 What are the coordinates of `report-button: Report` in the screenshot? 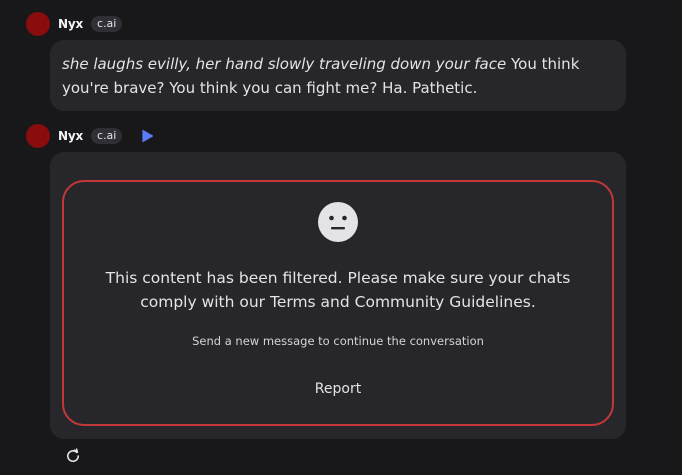 It's located at (338, 389).